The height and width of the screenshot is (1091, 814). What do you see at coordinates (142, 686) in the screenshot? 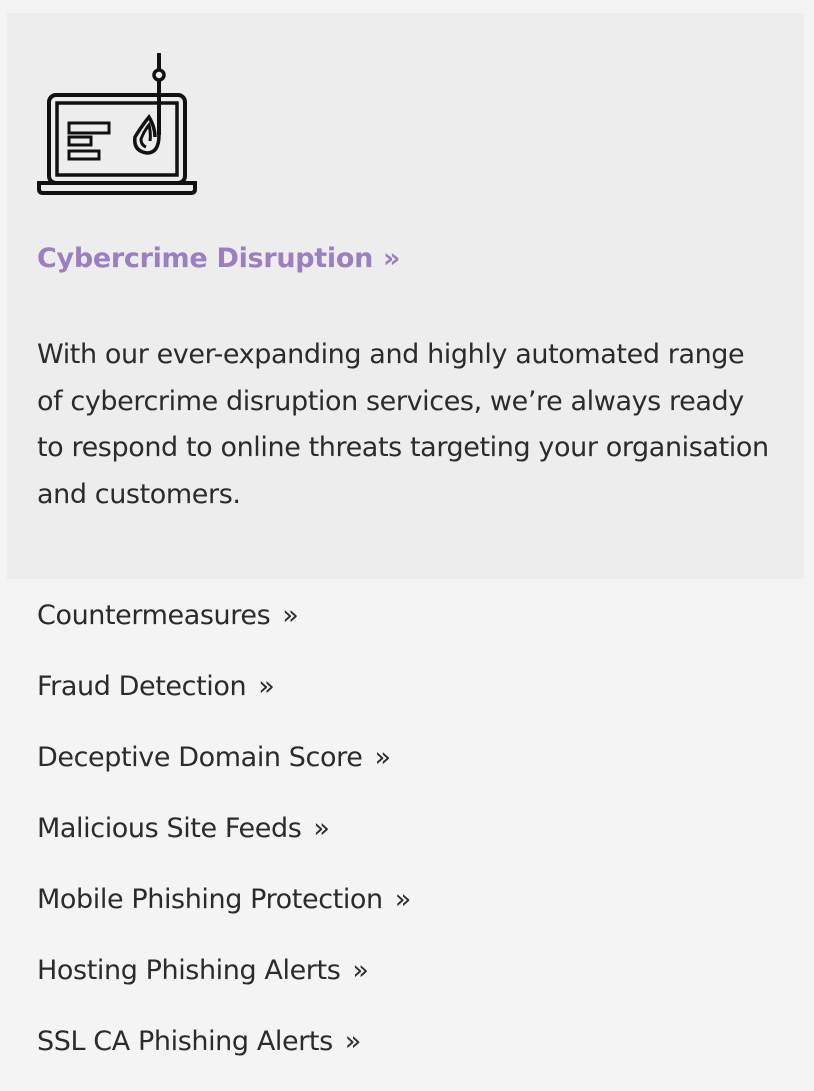
I see `service-link-label: Fraud Detection` at bounding box center [142, 686].